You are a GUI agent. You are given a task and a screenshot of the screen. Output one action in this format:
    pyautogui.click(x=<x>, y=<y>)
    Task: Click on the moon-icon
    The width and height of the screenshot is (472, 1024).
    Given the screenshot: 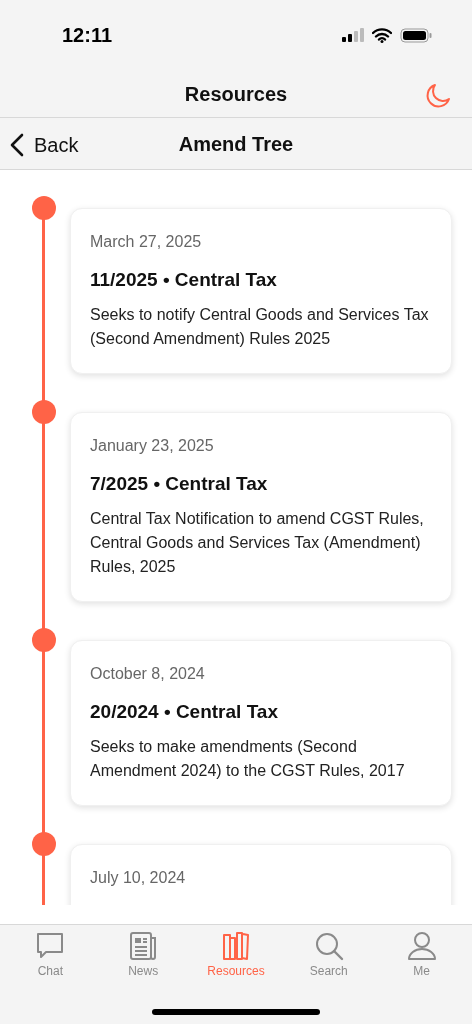 What is the action you would take?
    pyautogui.click(x=438, y=96)
    